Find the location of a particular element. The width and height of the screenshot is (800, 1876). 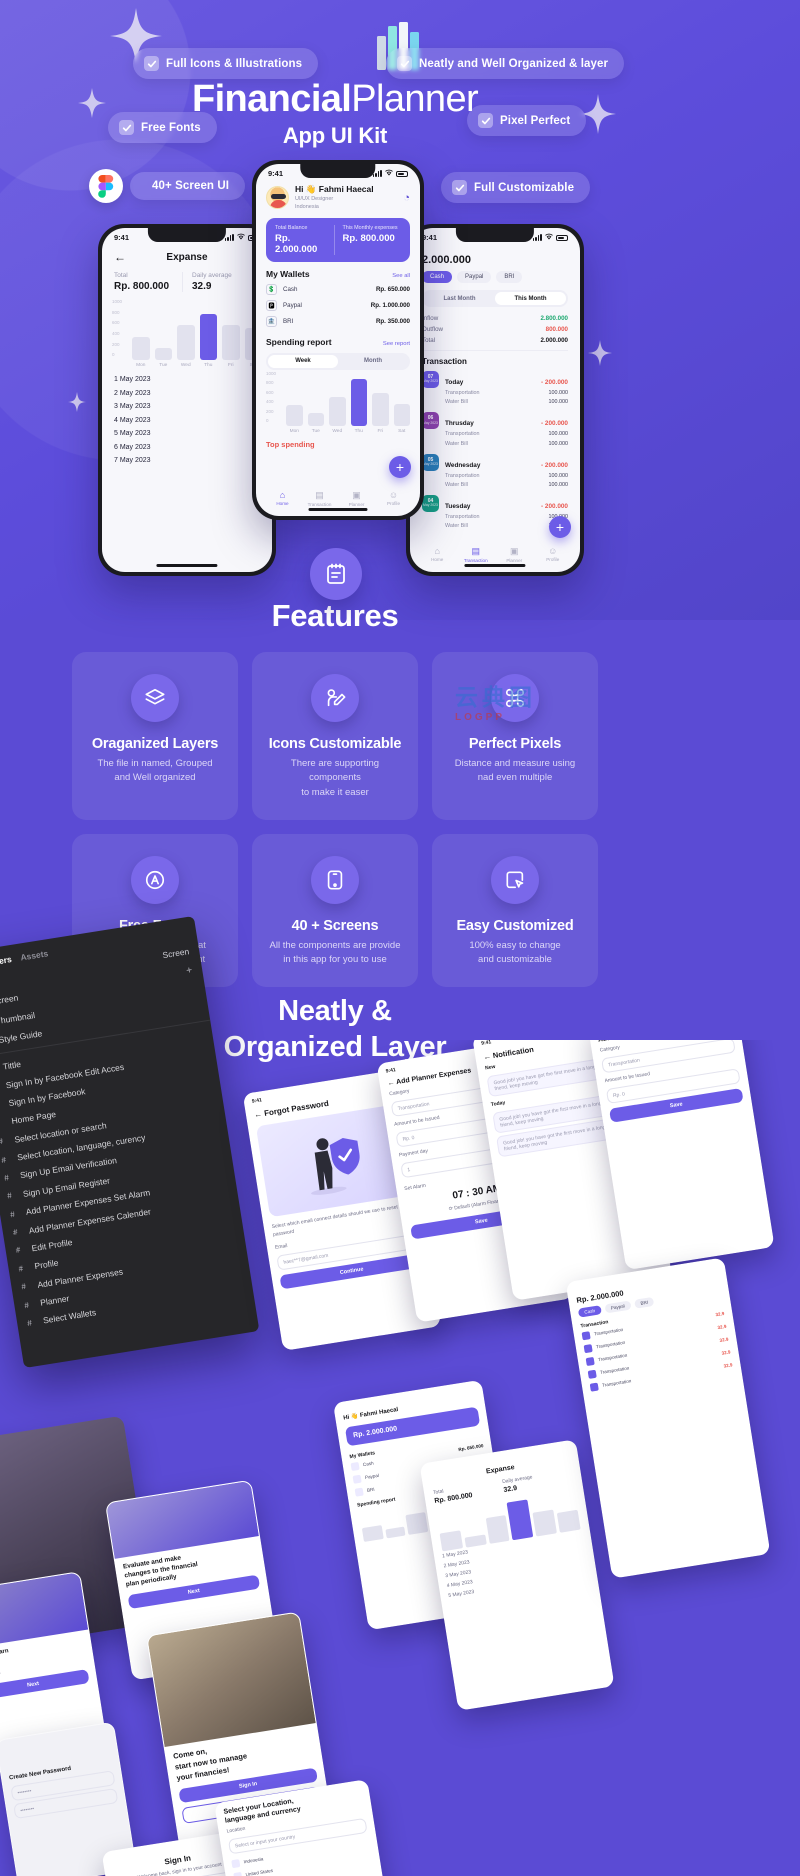

transaction-name: Water Bill is located at coordinates (456, 402).